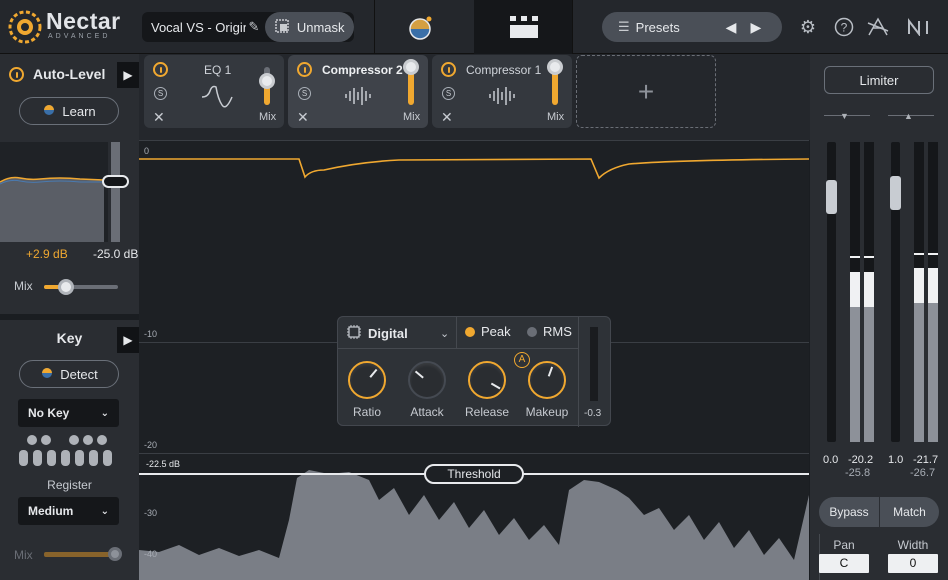 This screenshot has height=580, width=948. Describe the element at coordinates (79, 374) in the screenshot. I see `detect-label: Detect` at that location.